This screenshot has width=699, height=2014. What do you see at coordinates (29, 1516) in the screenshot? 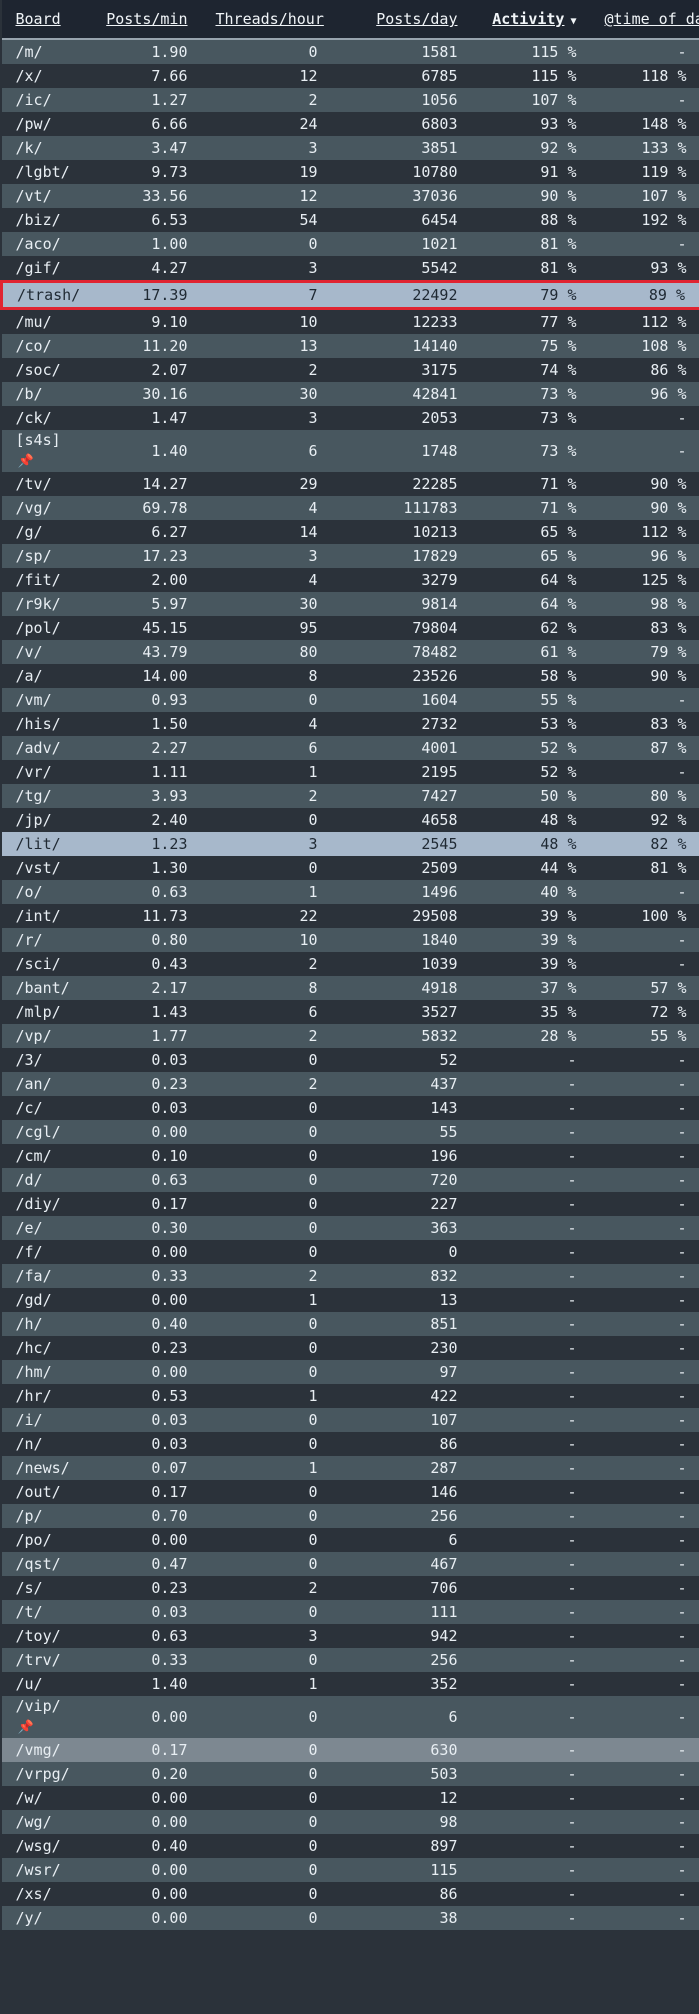
I see `board-link: /p/` at bounding box center [29, 1516].